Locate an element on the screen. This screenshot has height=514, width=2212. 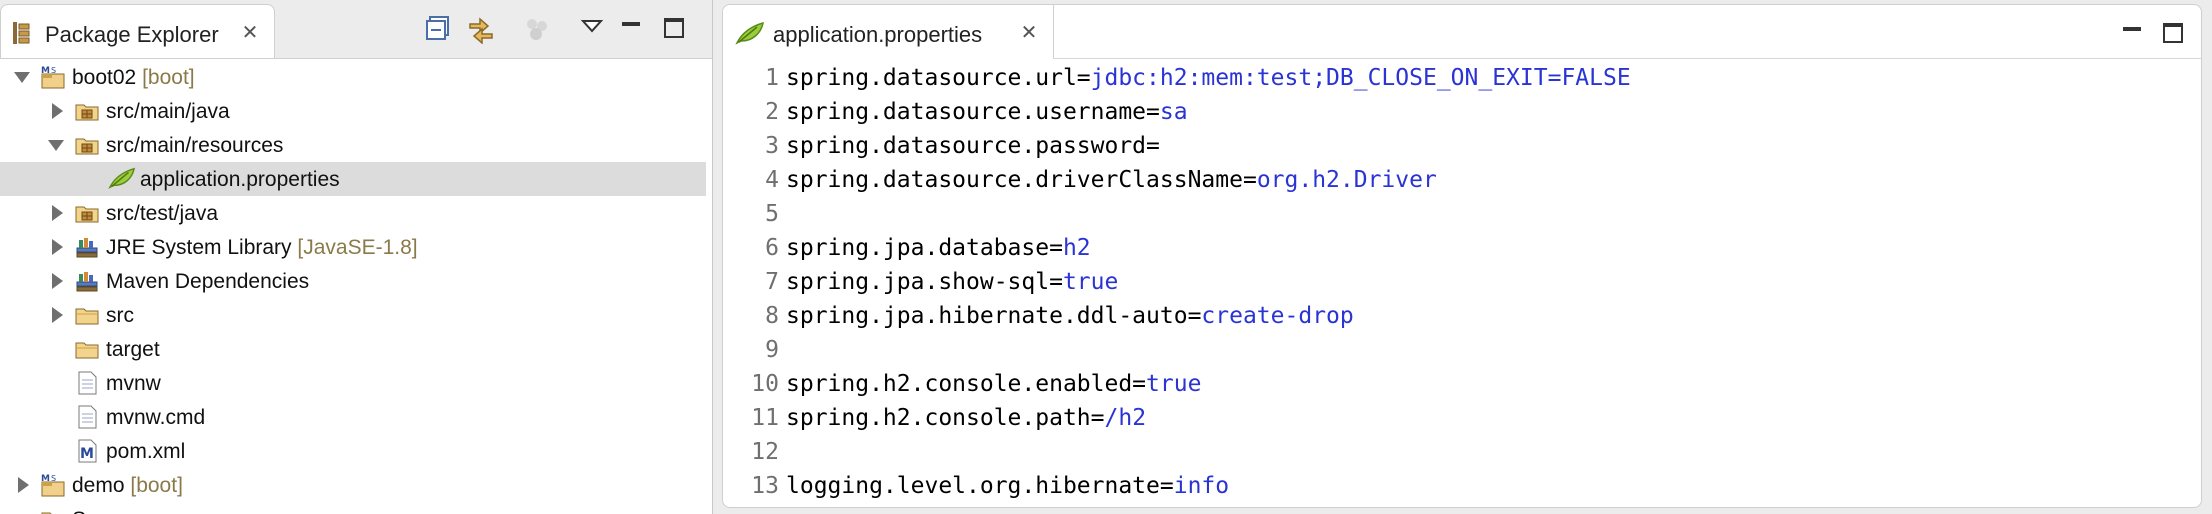
package-explorer-tab: Package Explorer ✕ is located at coordinates (137, 31).